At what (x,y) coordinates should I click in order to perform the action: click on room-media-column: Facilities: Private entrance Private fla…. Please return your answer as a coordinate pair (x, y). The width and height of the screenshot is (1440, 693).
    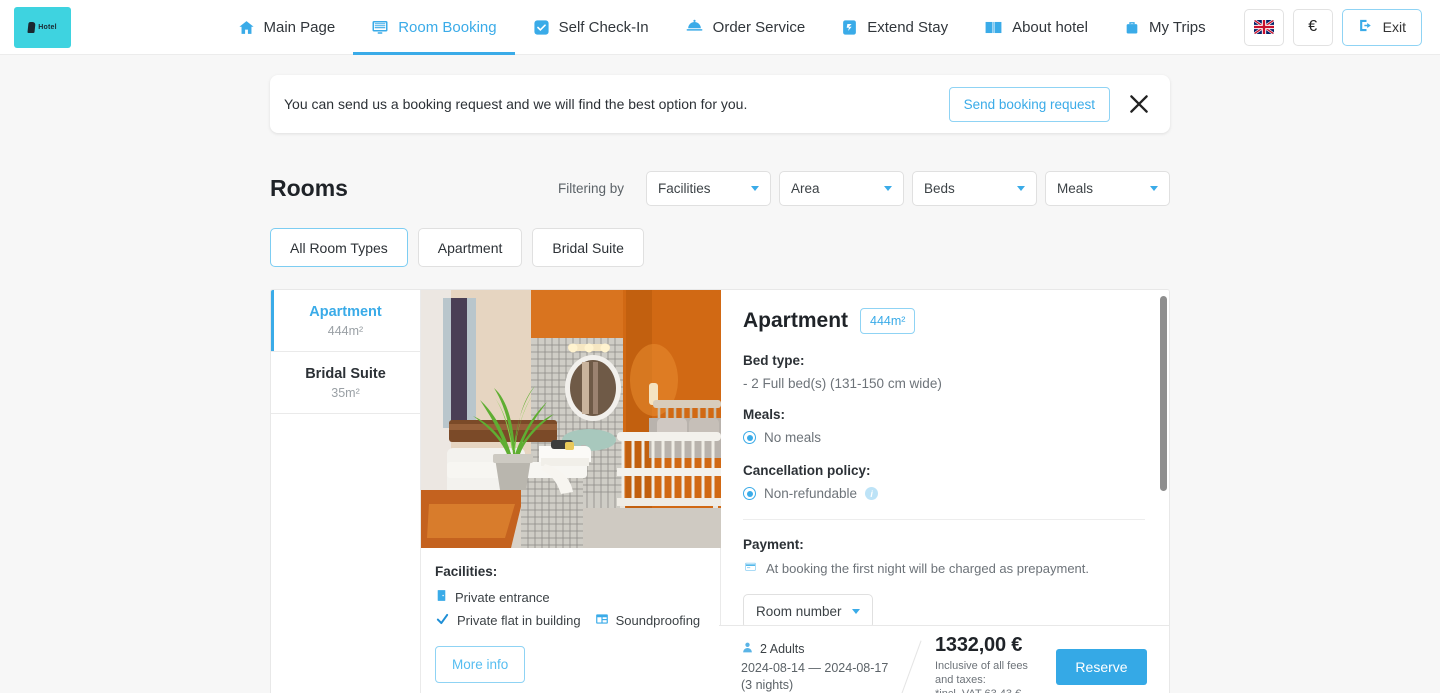
    Looking at the image, I should click on (571, 491).